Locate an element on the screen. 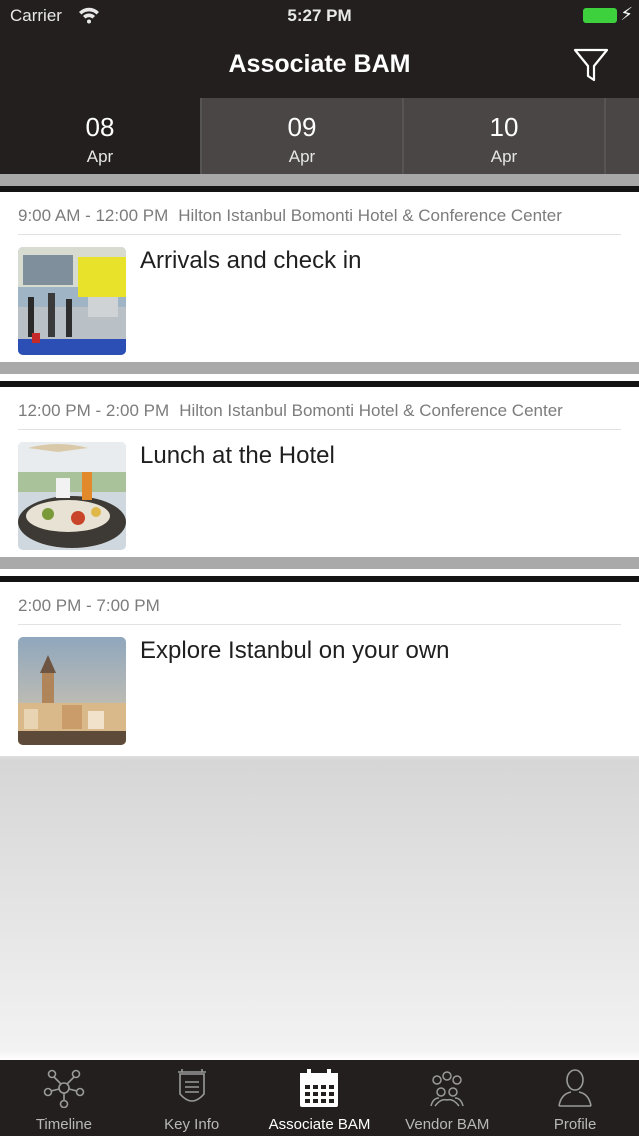 This screenshot has height=1136, width=639. date-selector: 08 Apr 09 Apr 10 Apr is located at coordinates (319, 136).